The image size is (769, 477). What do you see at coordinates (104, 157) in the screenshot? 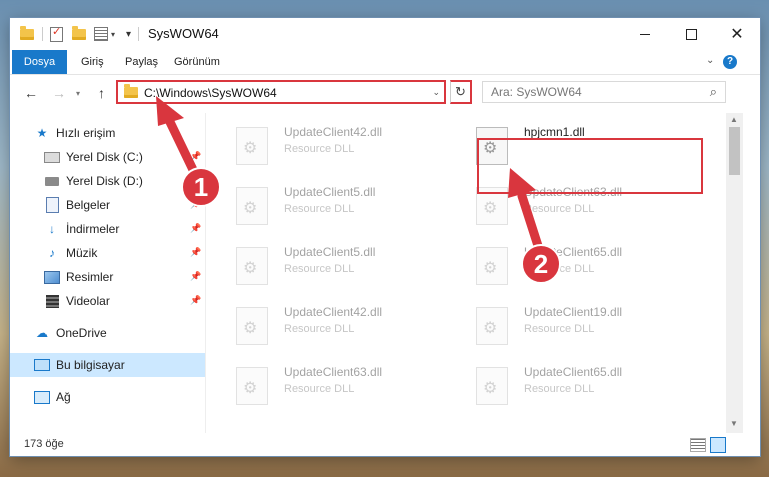
I see `sidebar-item-label: Yerel Disk (C:)` at bounding box center [104, 157].